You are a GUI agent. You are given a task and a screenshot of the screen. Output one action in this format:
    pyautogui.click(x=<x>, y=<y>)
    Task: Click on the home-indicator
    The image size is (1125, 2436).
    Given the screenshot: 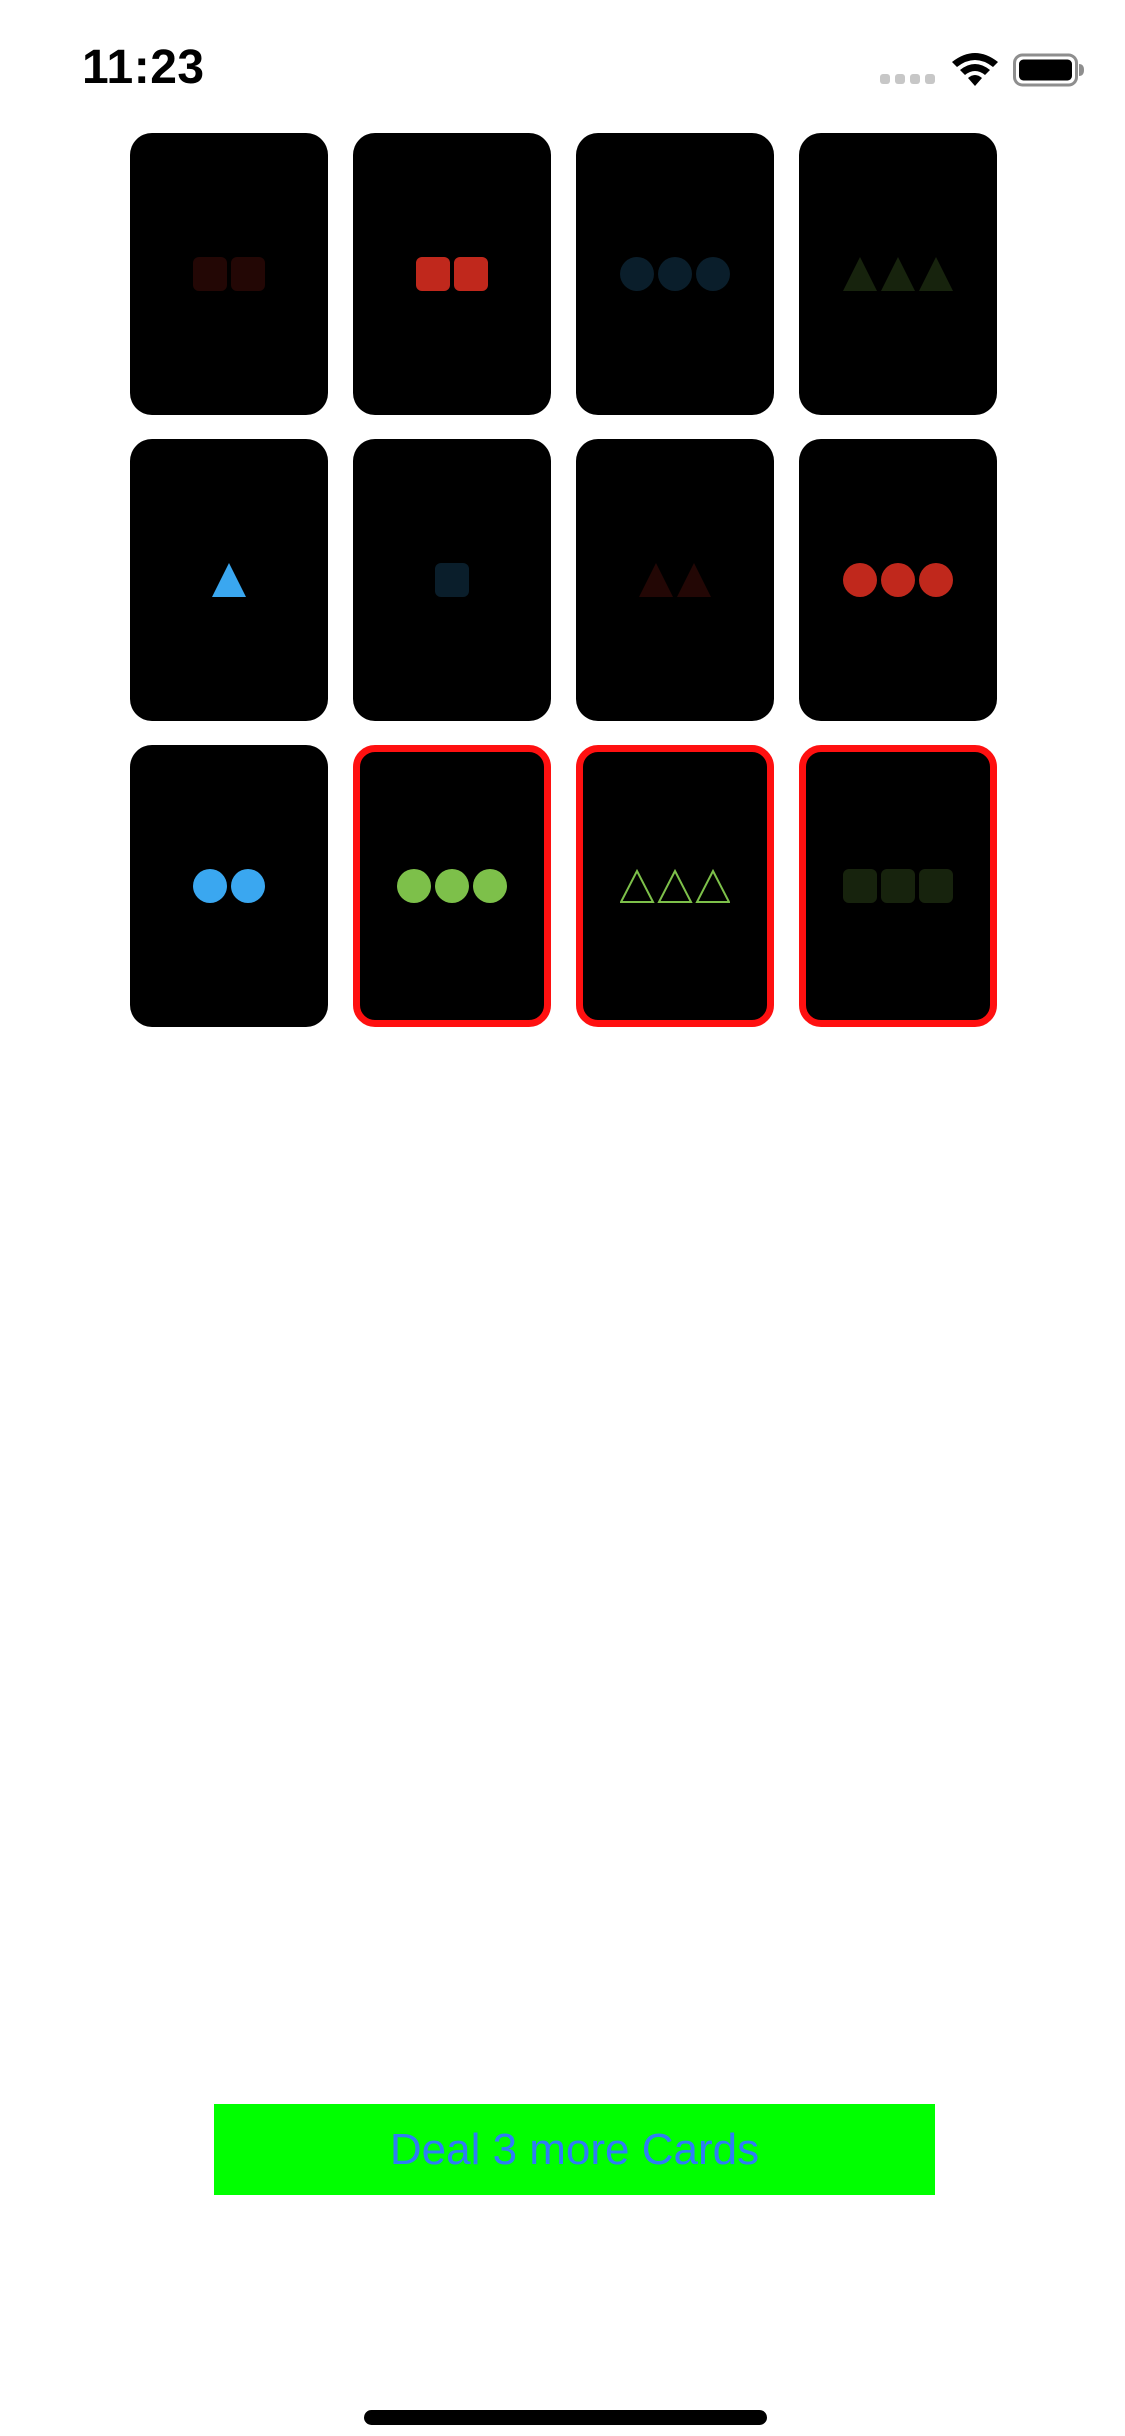 What is the action you would take?
    pyautogui.click(x=565, y=2417)
    